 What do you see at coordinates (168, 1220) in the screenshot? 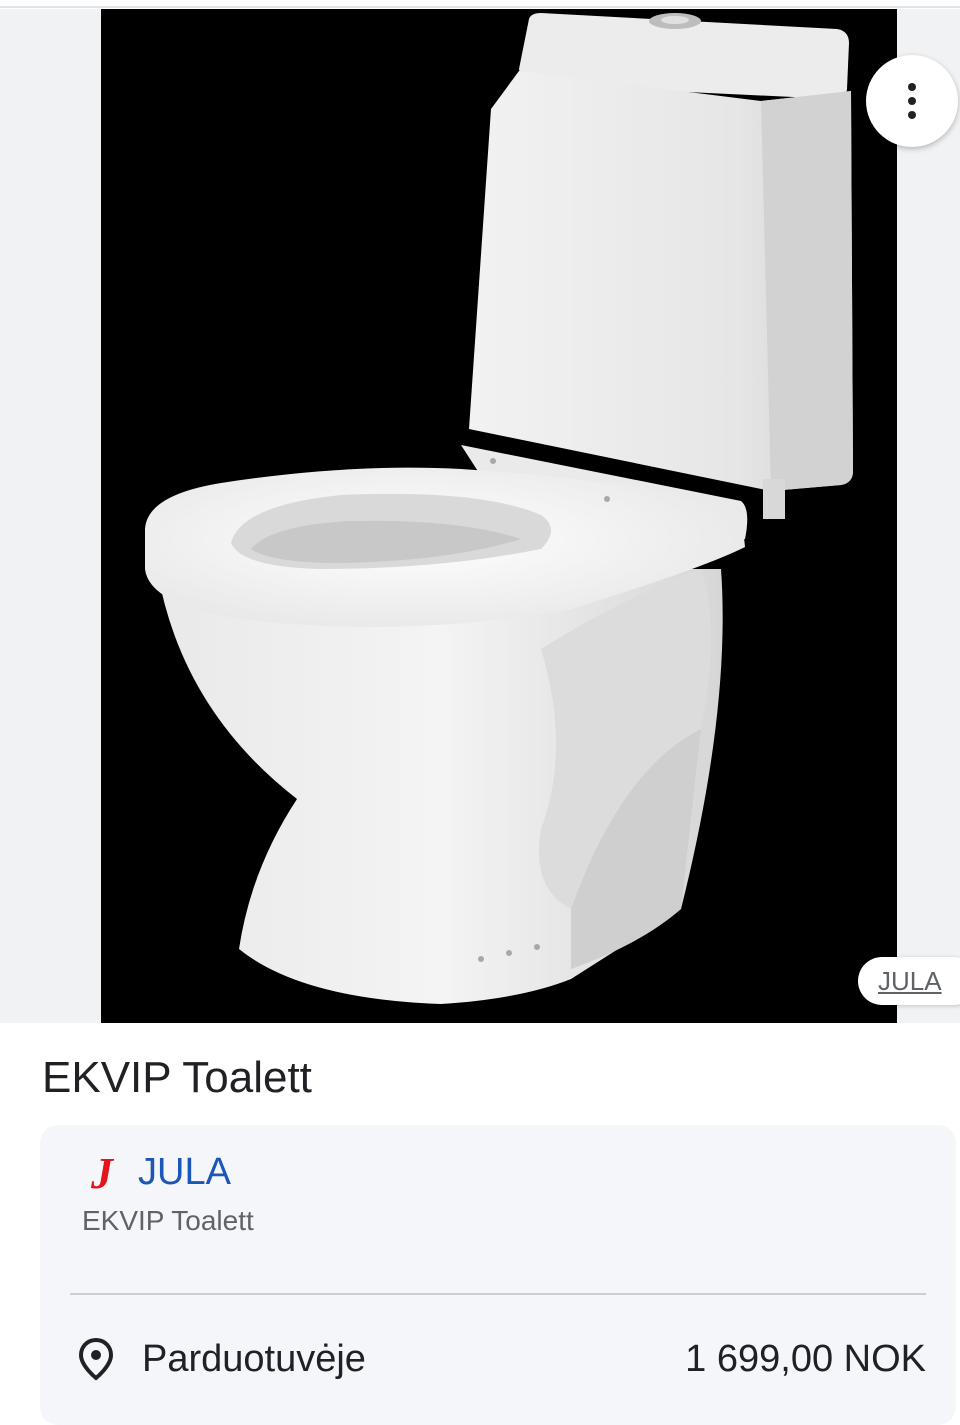
I see `offer-subtitle: EKVIP Toalett` at bounding box center [168, 1220].